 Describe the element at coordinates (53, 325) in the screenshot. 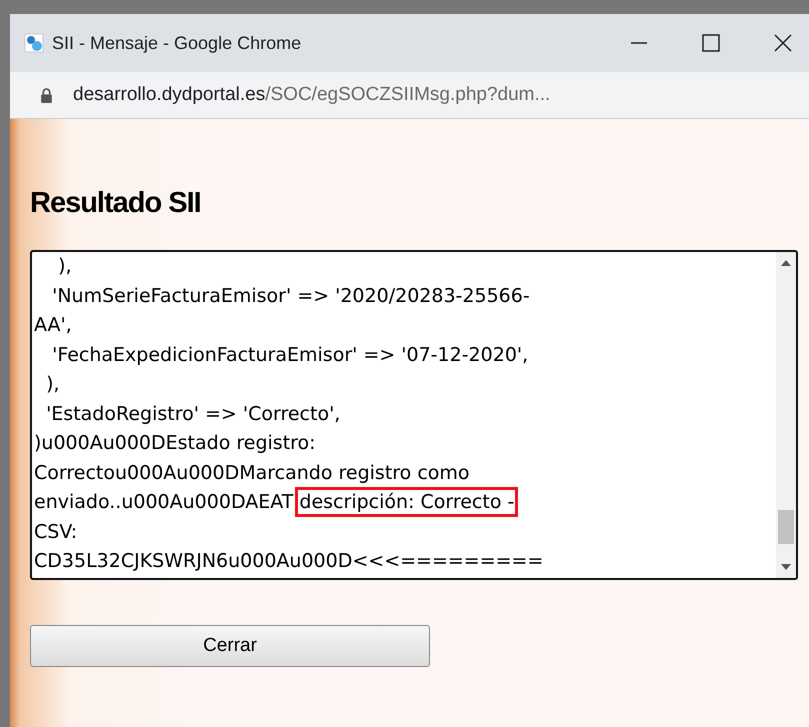

I see `result-text-line: AA',` at that location.